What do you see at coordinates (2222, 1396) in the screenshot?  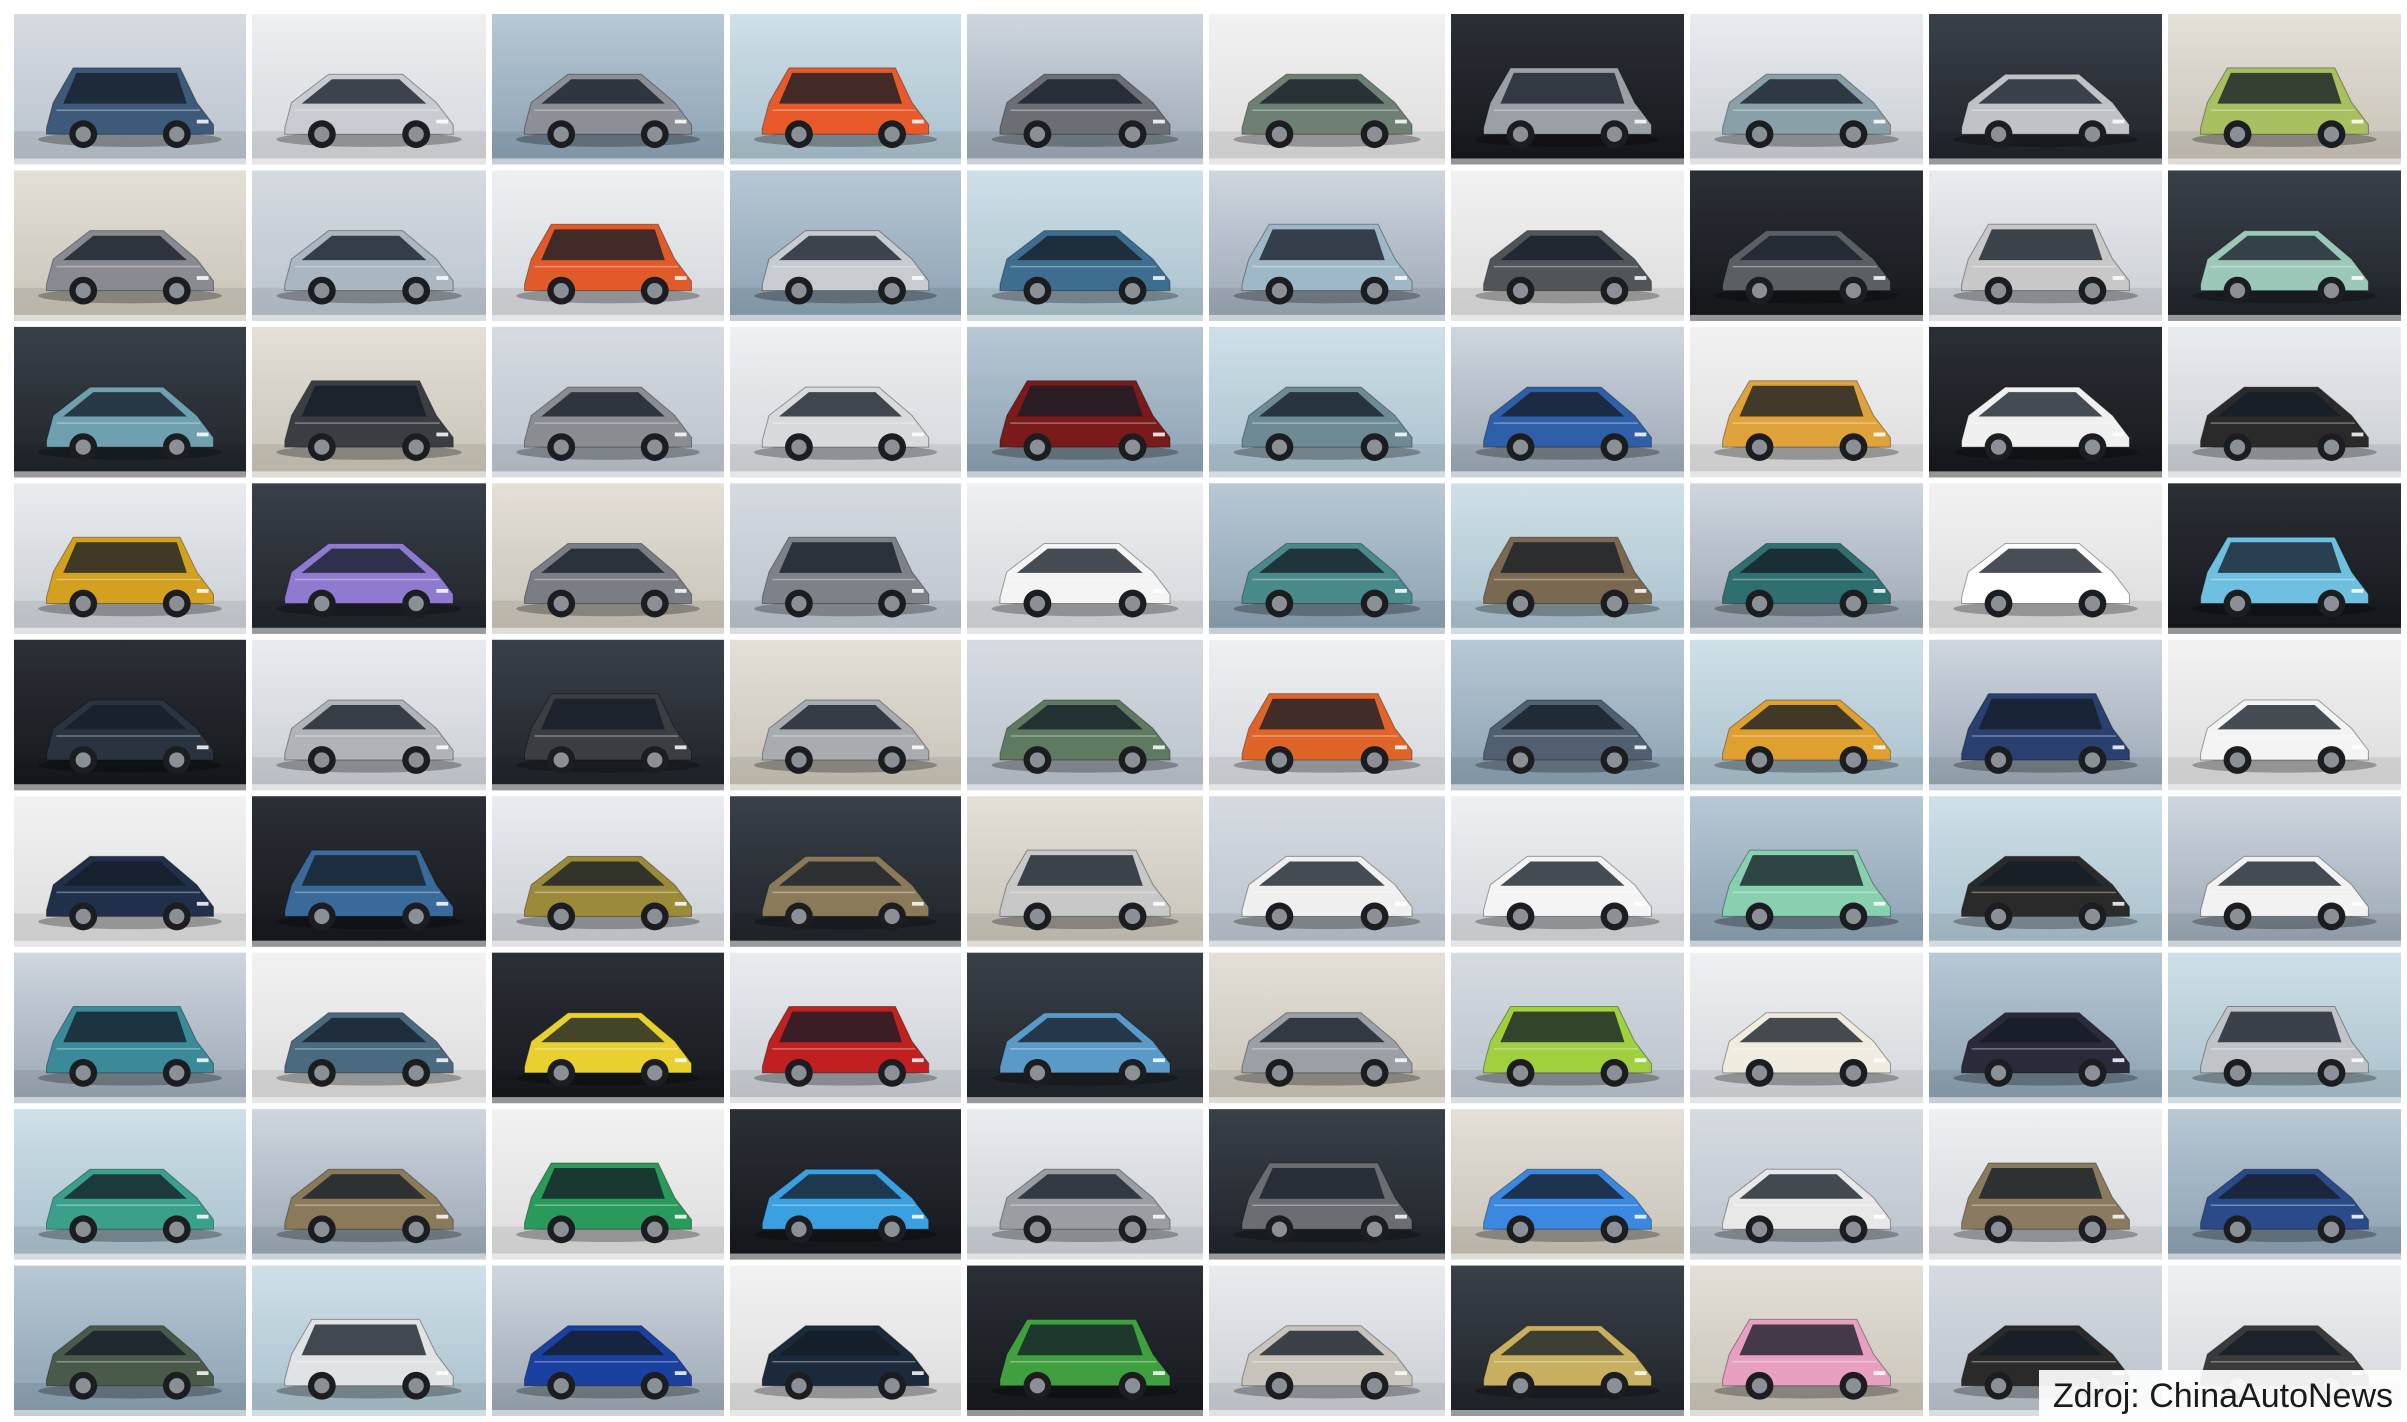 I see `source-credit: Zdroj: ChinaAutoNews` at bounding box center [2222, 1396].